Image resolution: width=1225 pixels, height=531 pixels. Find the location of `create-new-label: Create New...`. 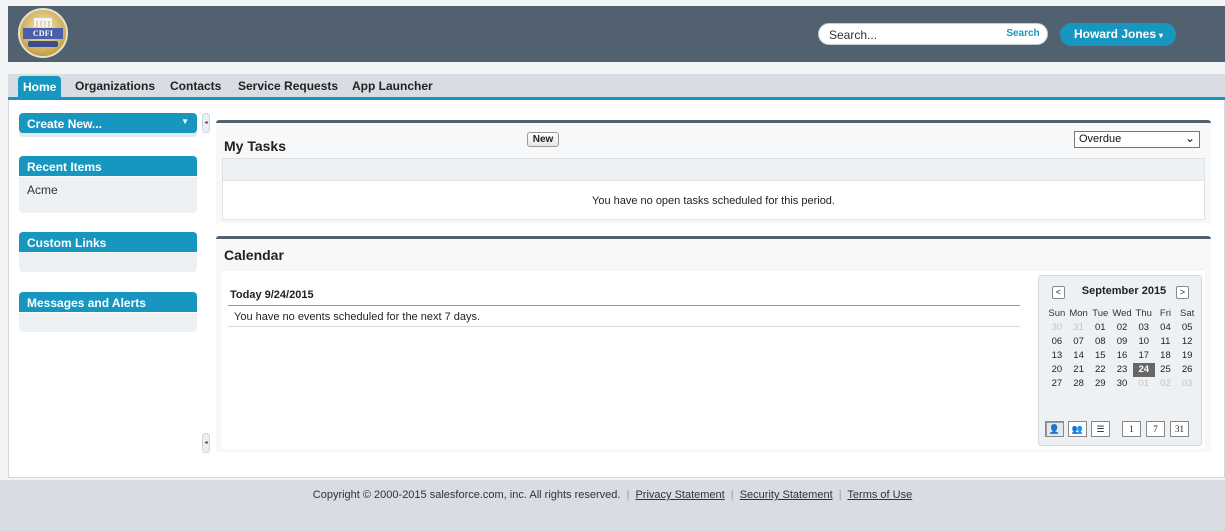

create-new-label: Create New... is located at coordinates (64, 124).